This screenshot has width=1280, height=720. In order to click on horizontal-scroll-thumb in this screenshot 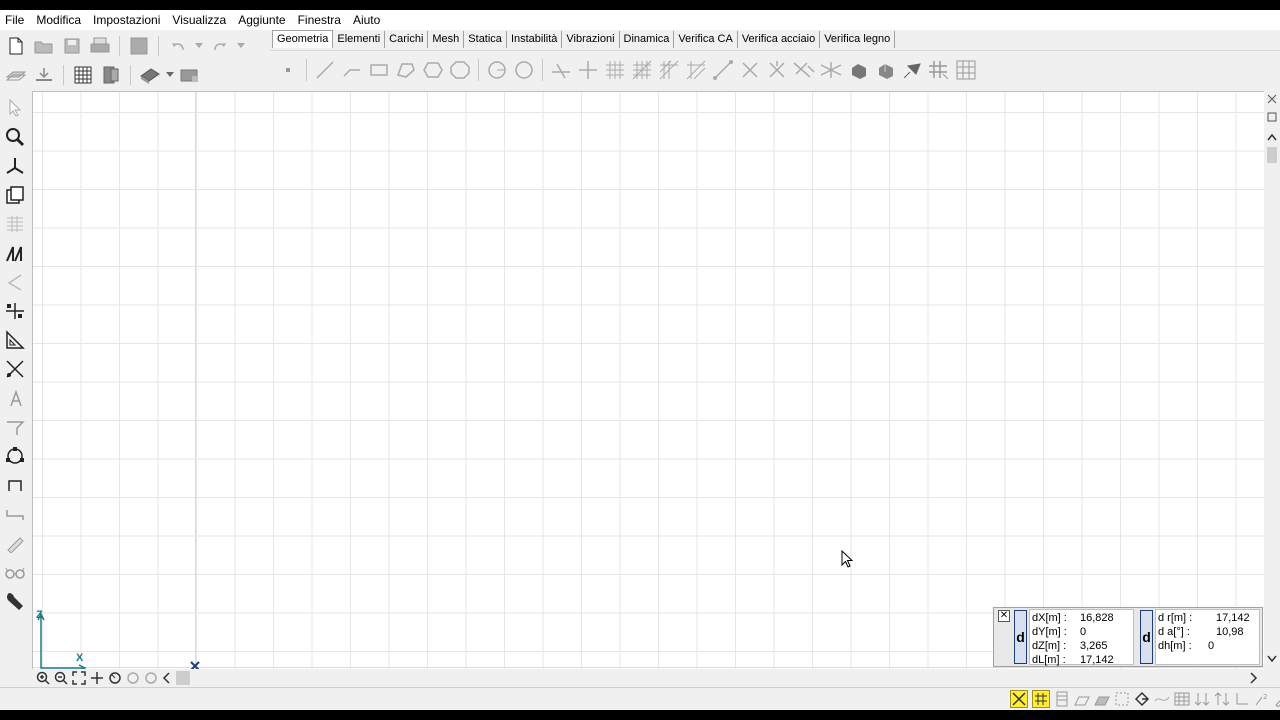, I will do `click(183, 678)`.